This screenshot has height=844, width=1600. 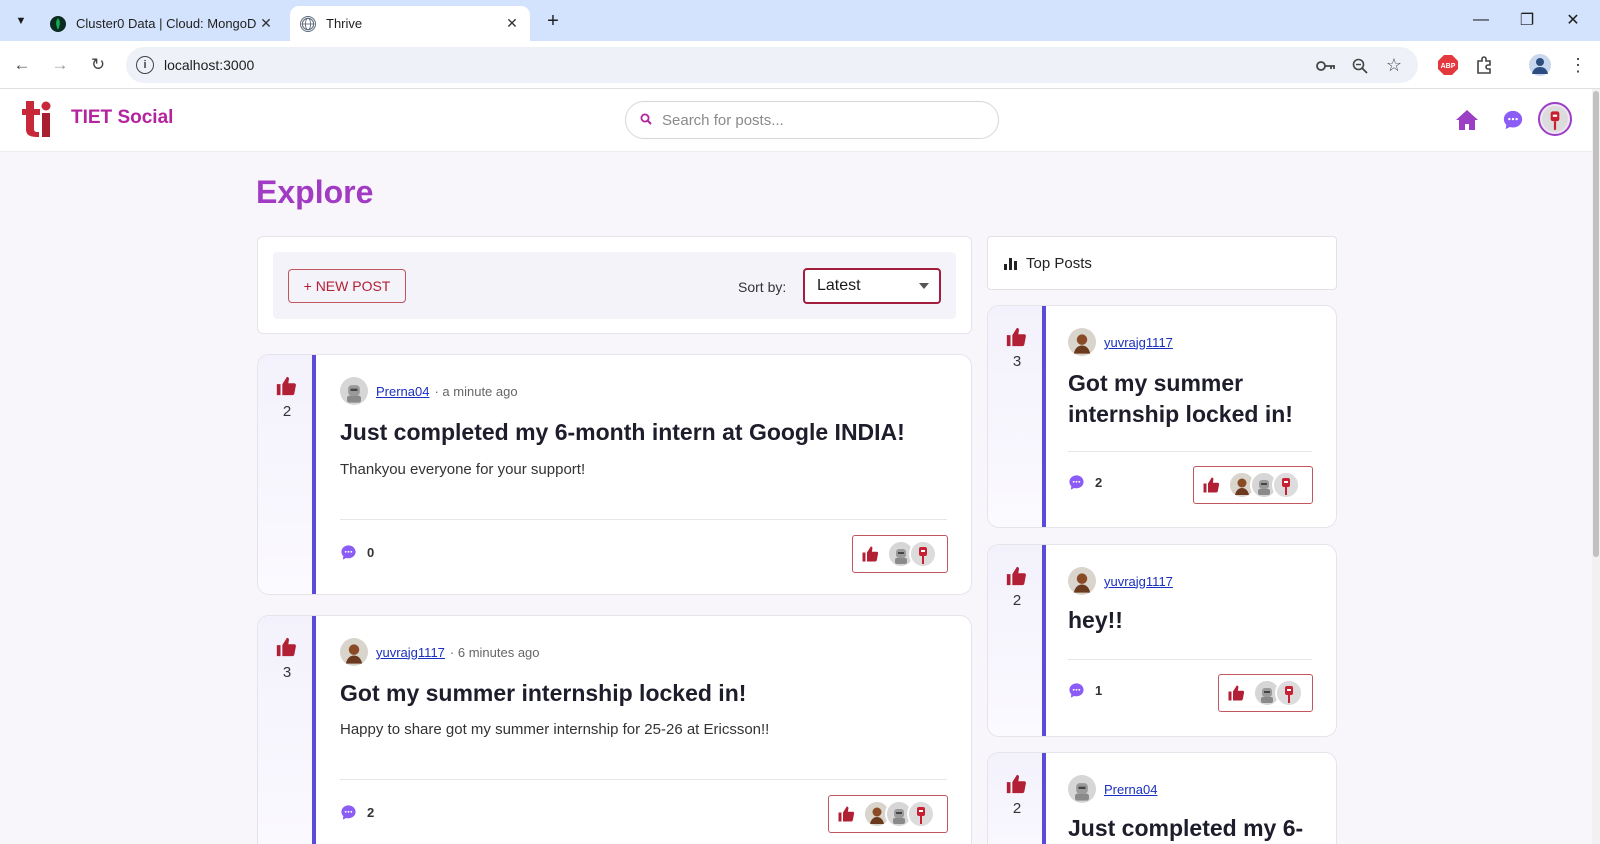 What do you see at coordinates (38, 119) in the screenshot?
I see `ti-logo` at bounding box center [38, 119].